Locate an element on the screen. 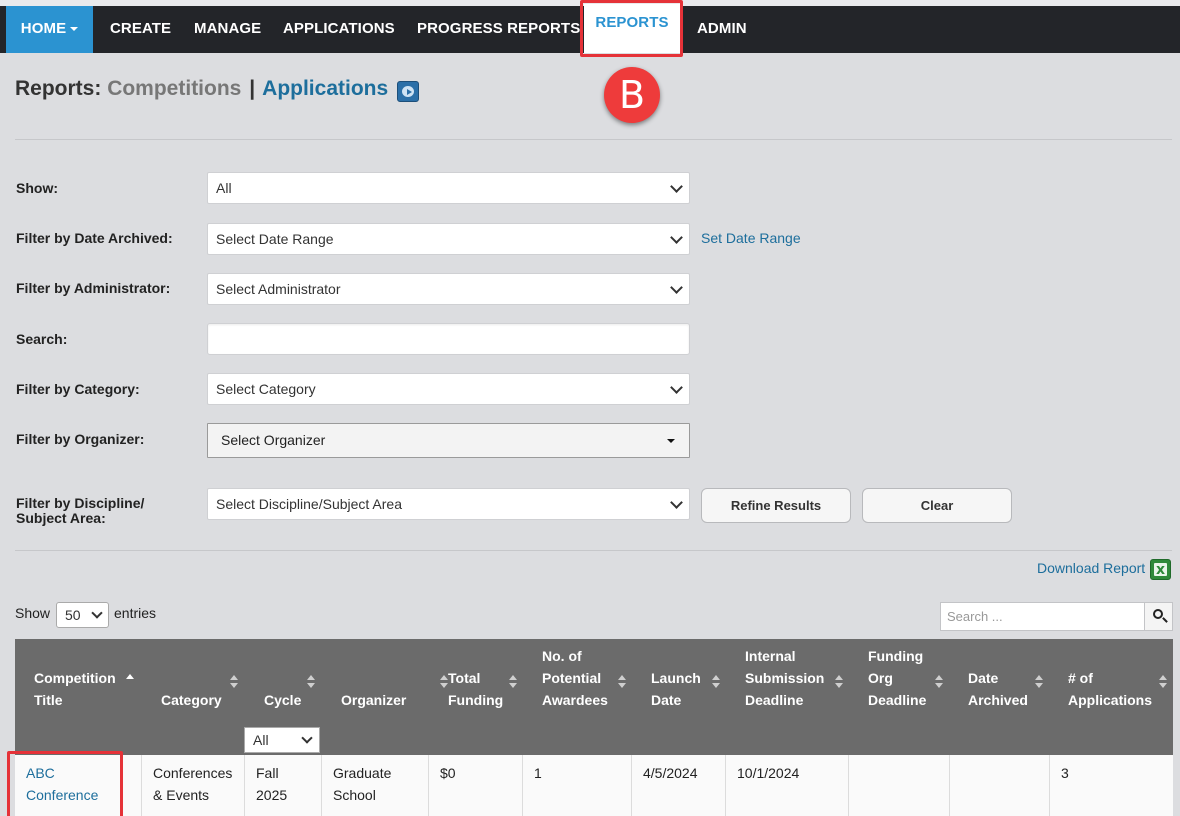 The height and width of the screenshot is (816, 1180). clear-button: Clear is located at coordinates (937, 505).